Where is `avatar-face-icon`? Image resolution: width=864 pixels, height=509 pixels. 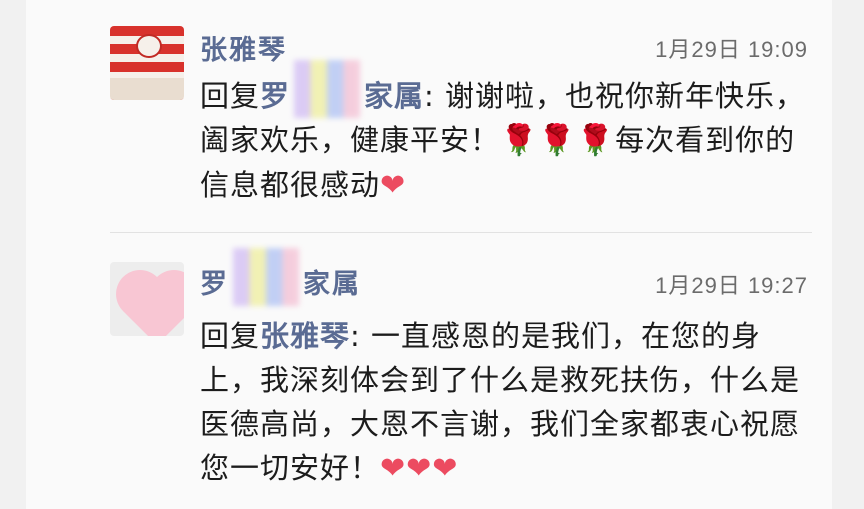
avatar-face-icon is located at coordinates (149, 46).